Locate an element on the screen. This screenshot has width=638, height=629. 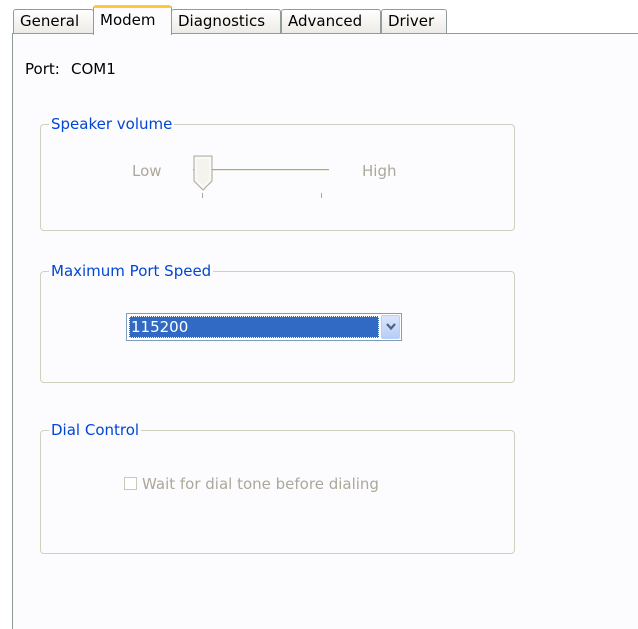
port-speed-selected-value: 115200 is located at coordinates (254, 327).